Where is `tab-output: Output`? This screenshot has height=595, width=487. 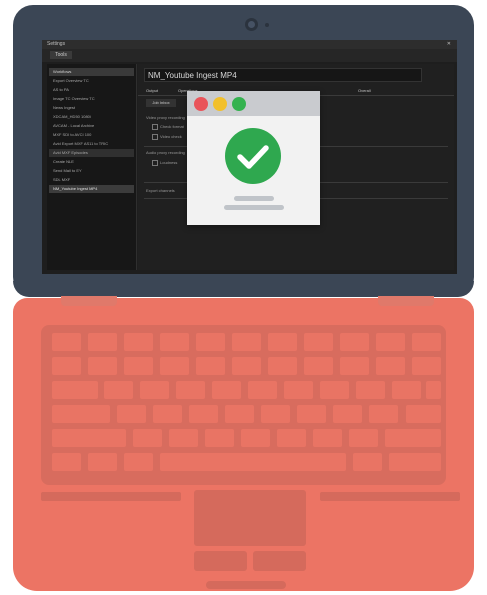 tab-output: Output is located at coordinates (152, 91).